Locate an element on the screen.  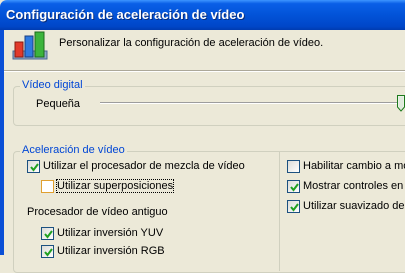
show-controls-label: Mostrar controles en p is located at coordinates (354, 186).